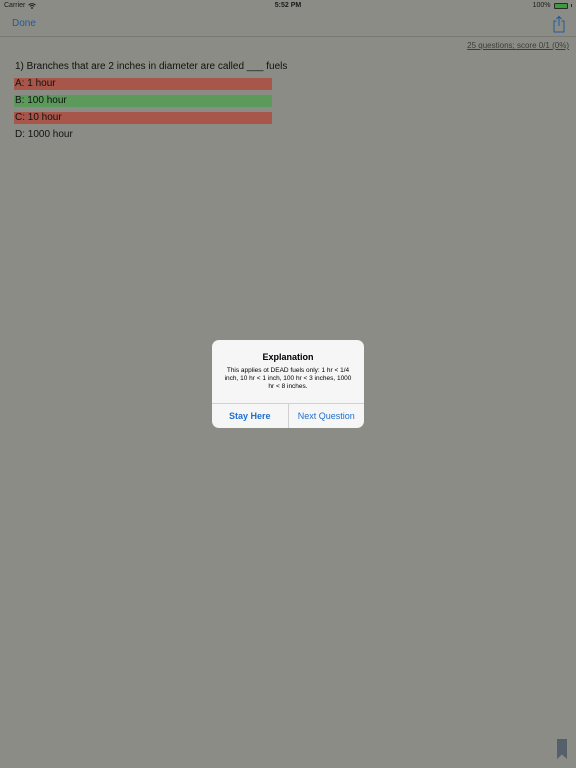 The image size is (576, 768). What do you see at coordinates (250, 416) in the screenshot?
I see `stay-here-button: Stay Here` at bounding box center [250, 416].